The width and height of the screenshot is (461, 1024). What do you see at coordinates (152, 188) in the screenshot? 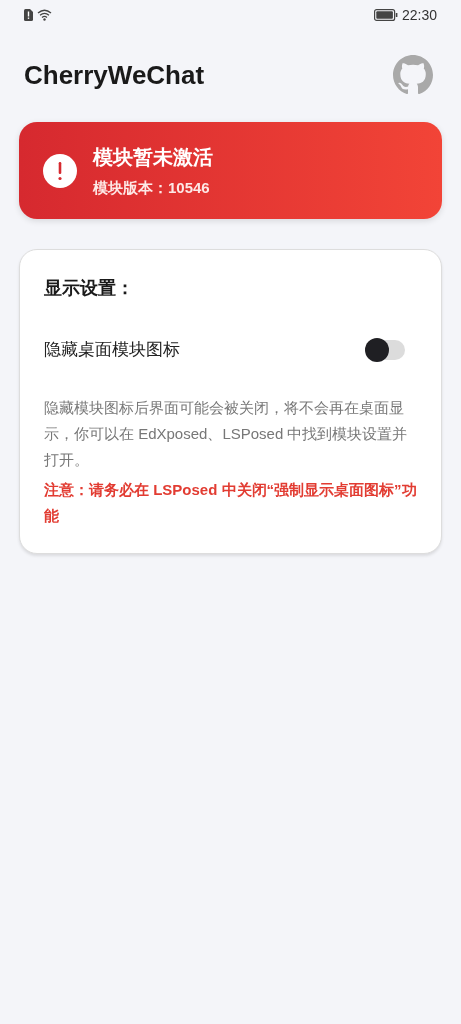
I see `module-version: 模块版本：10546` at bounding box center [152, 188].